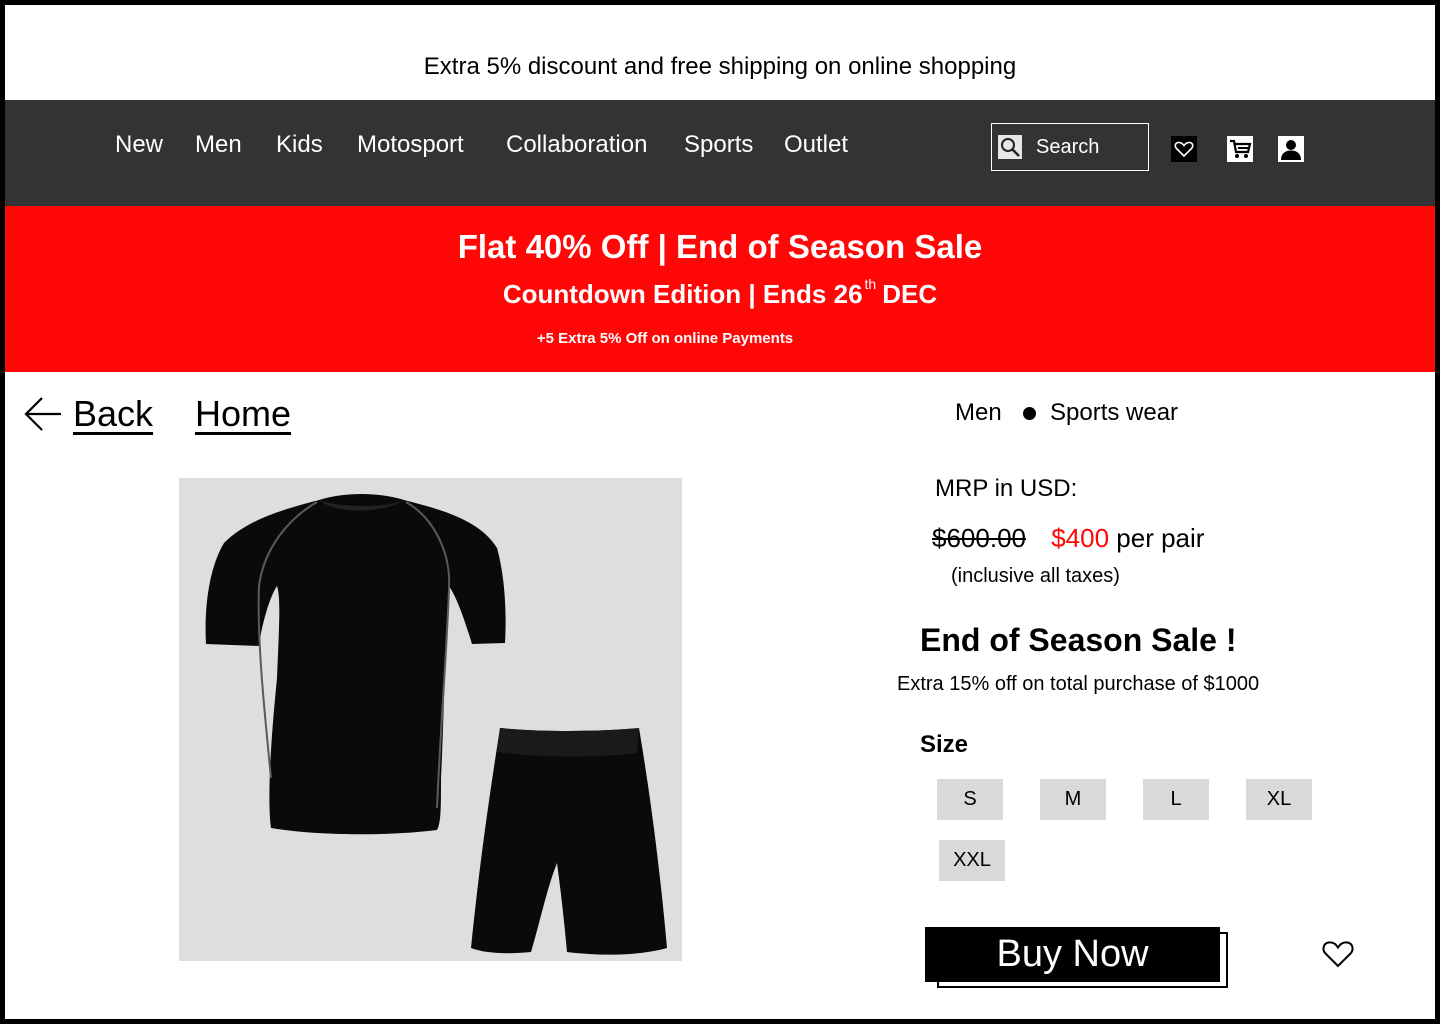 This screenshot has height=1024, width=1440. What do you see at coordinates (1279, 799) in the screenshot?
I see `size-option-xl: XL` at bounding box center [1279, 799].